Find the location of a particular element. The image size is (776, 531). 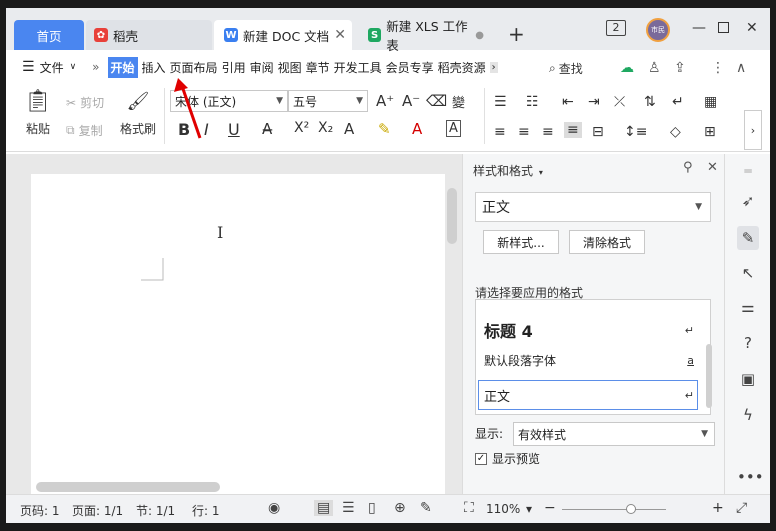

current-style-select: 正文 ▼ is located at coordinates (593, 207).